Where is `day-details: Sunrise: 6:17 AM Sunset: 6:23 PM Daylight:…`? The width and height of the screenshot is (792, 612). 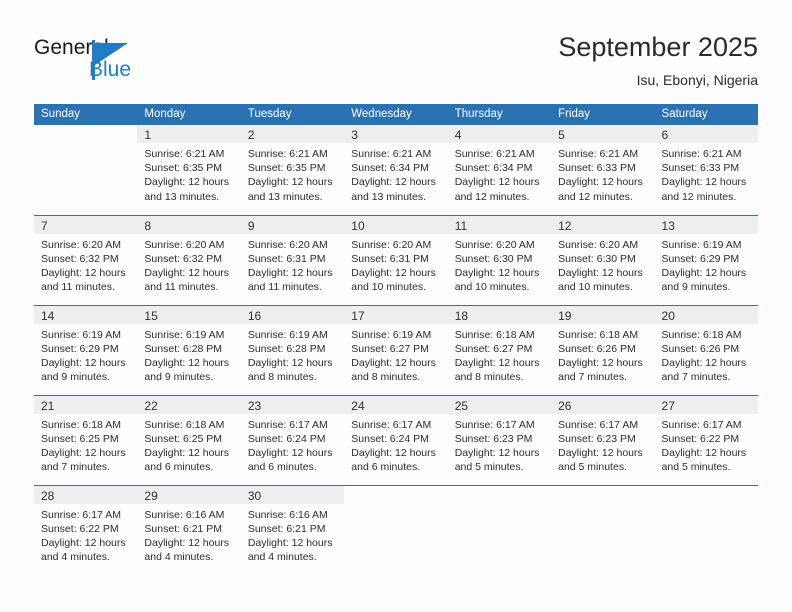 day-details: Sunrise: 6:17 AM Sunset: 6:23 PM Daylight:… is located at coordinates (602, 444).